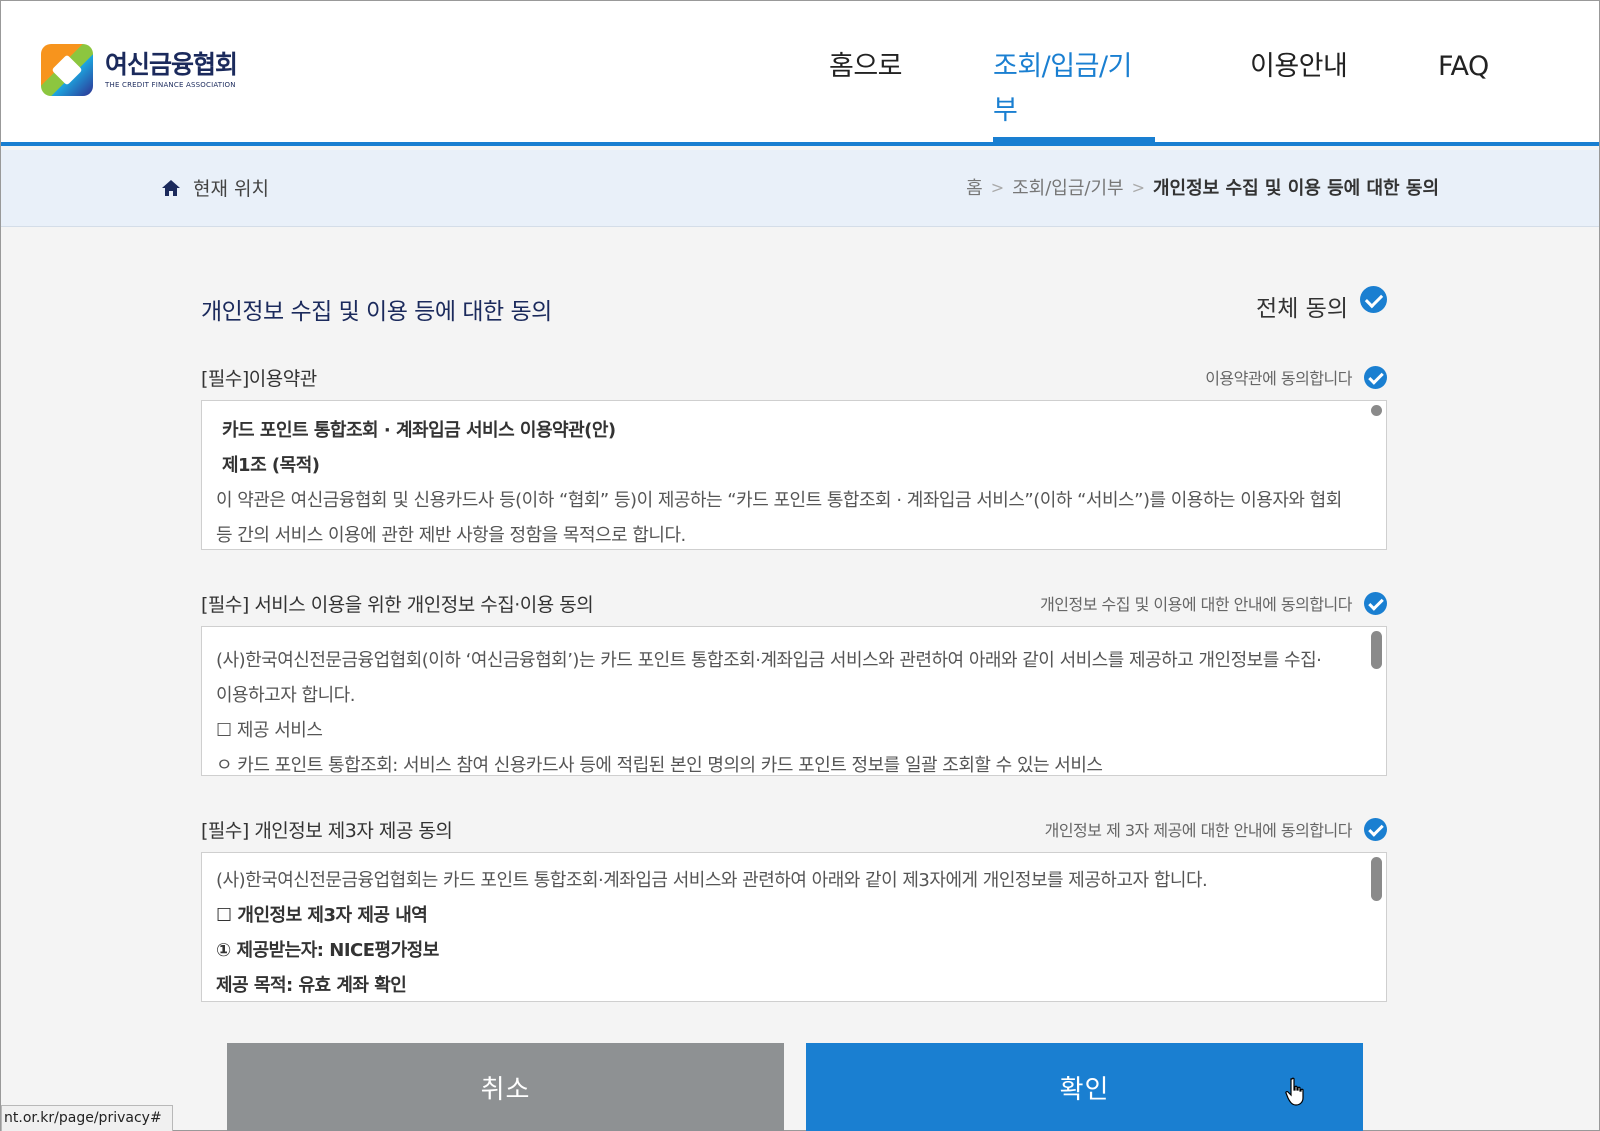 Image resolution: width=1600 pixels, height=1131 pixels. What do you see at coordinates (1373, 299) in the screenshot?
I see `all-agree-check-icon` at bounding box center [1373, 299].